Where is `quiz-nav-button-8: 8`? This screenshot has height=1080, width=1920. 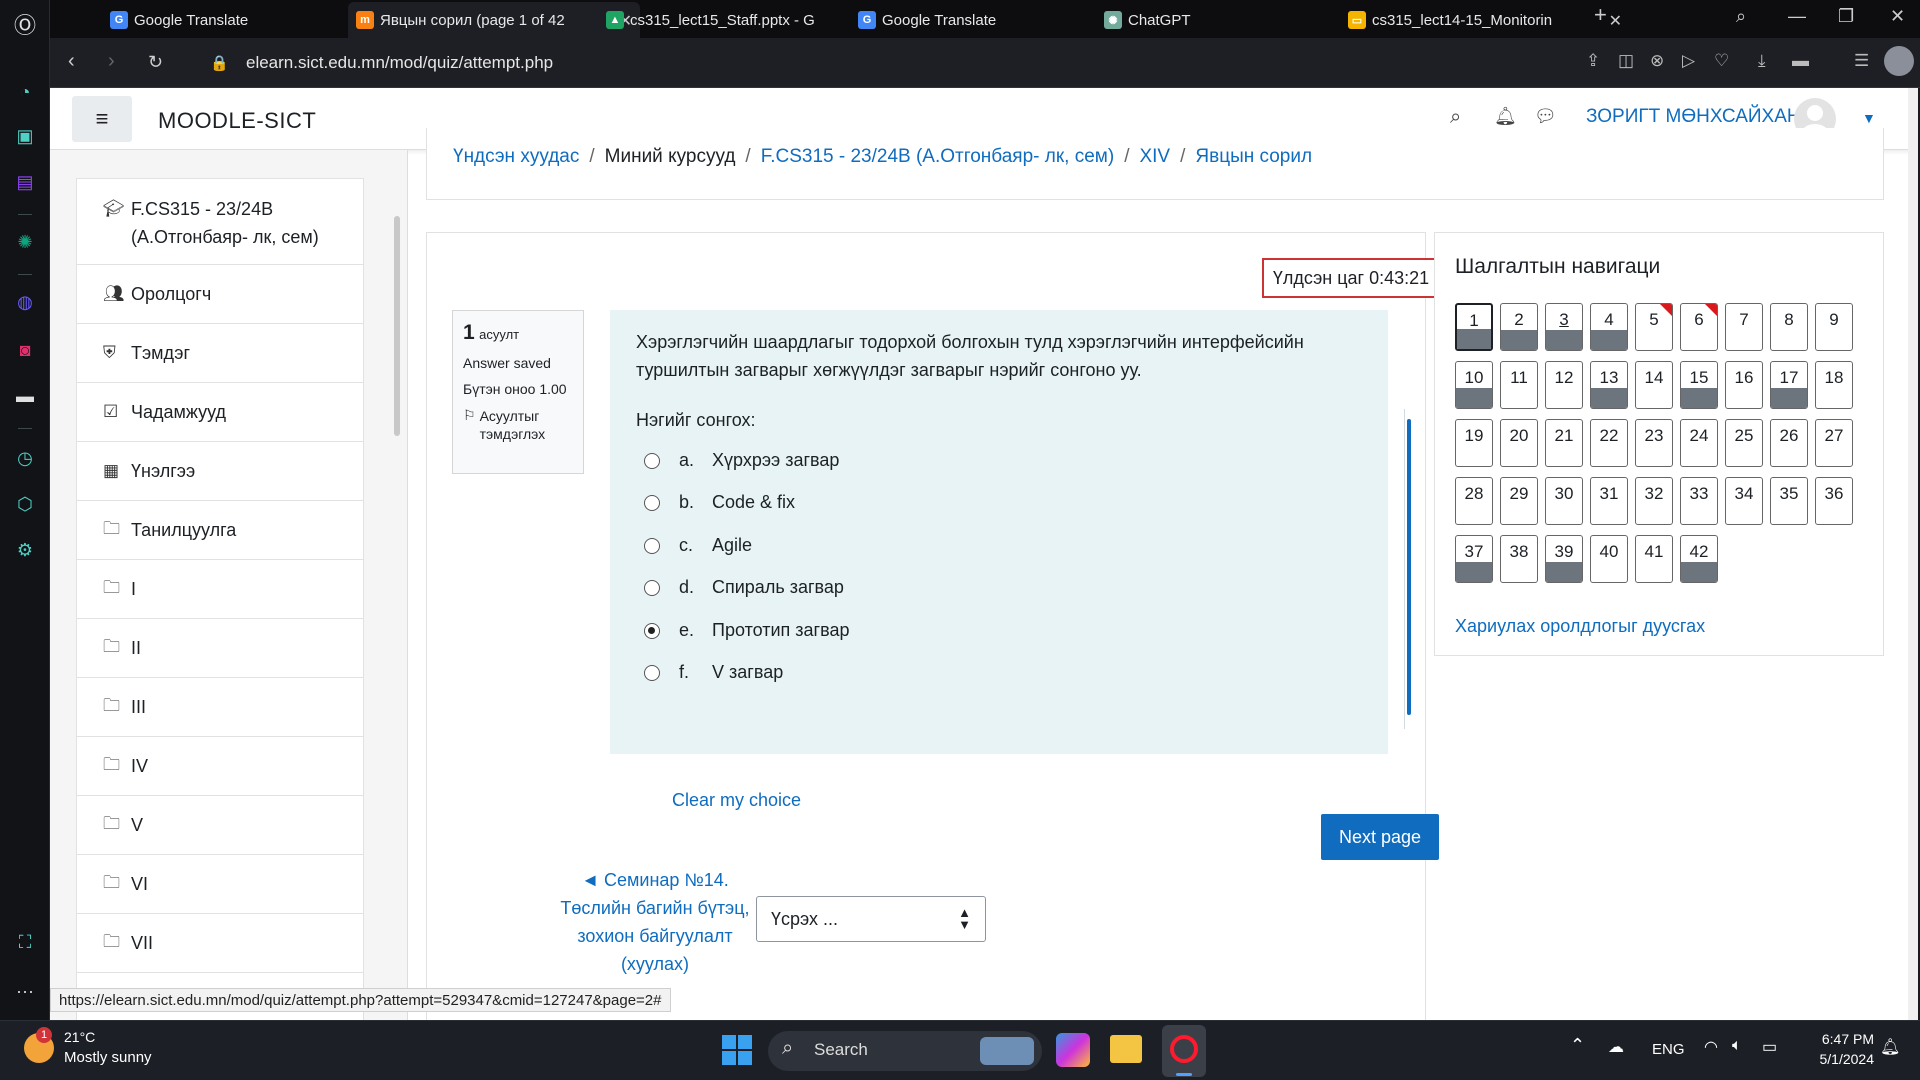
quiz-nav-button-8: 8 is located at coordinates (1789, 327).